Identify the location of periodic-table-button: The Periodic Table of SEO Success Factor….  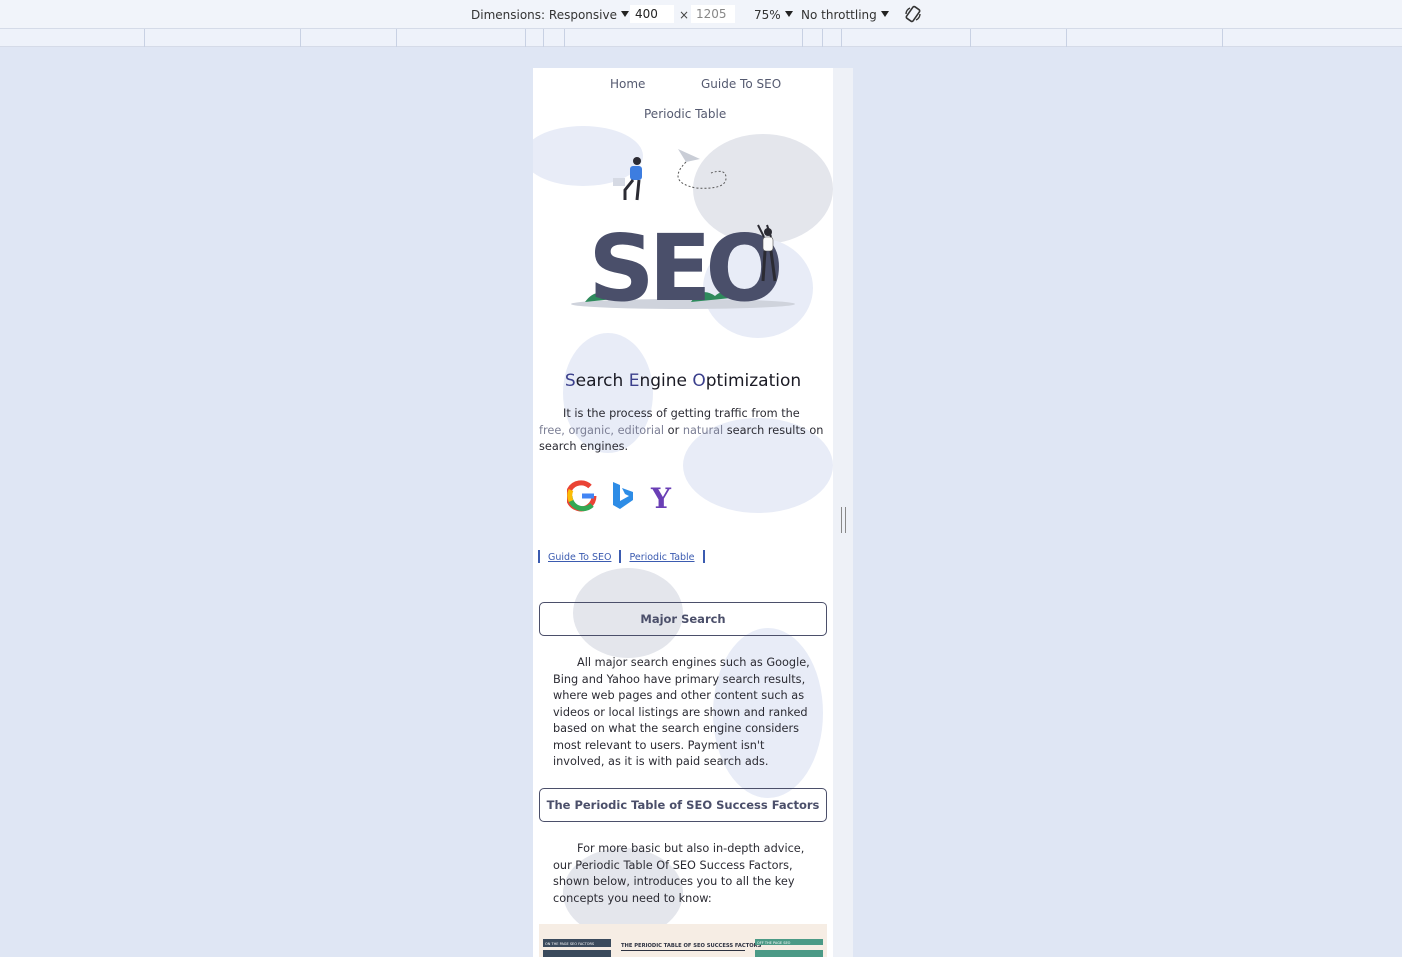
(683, 805).